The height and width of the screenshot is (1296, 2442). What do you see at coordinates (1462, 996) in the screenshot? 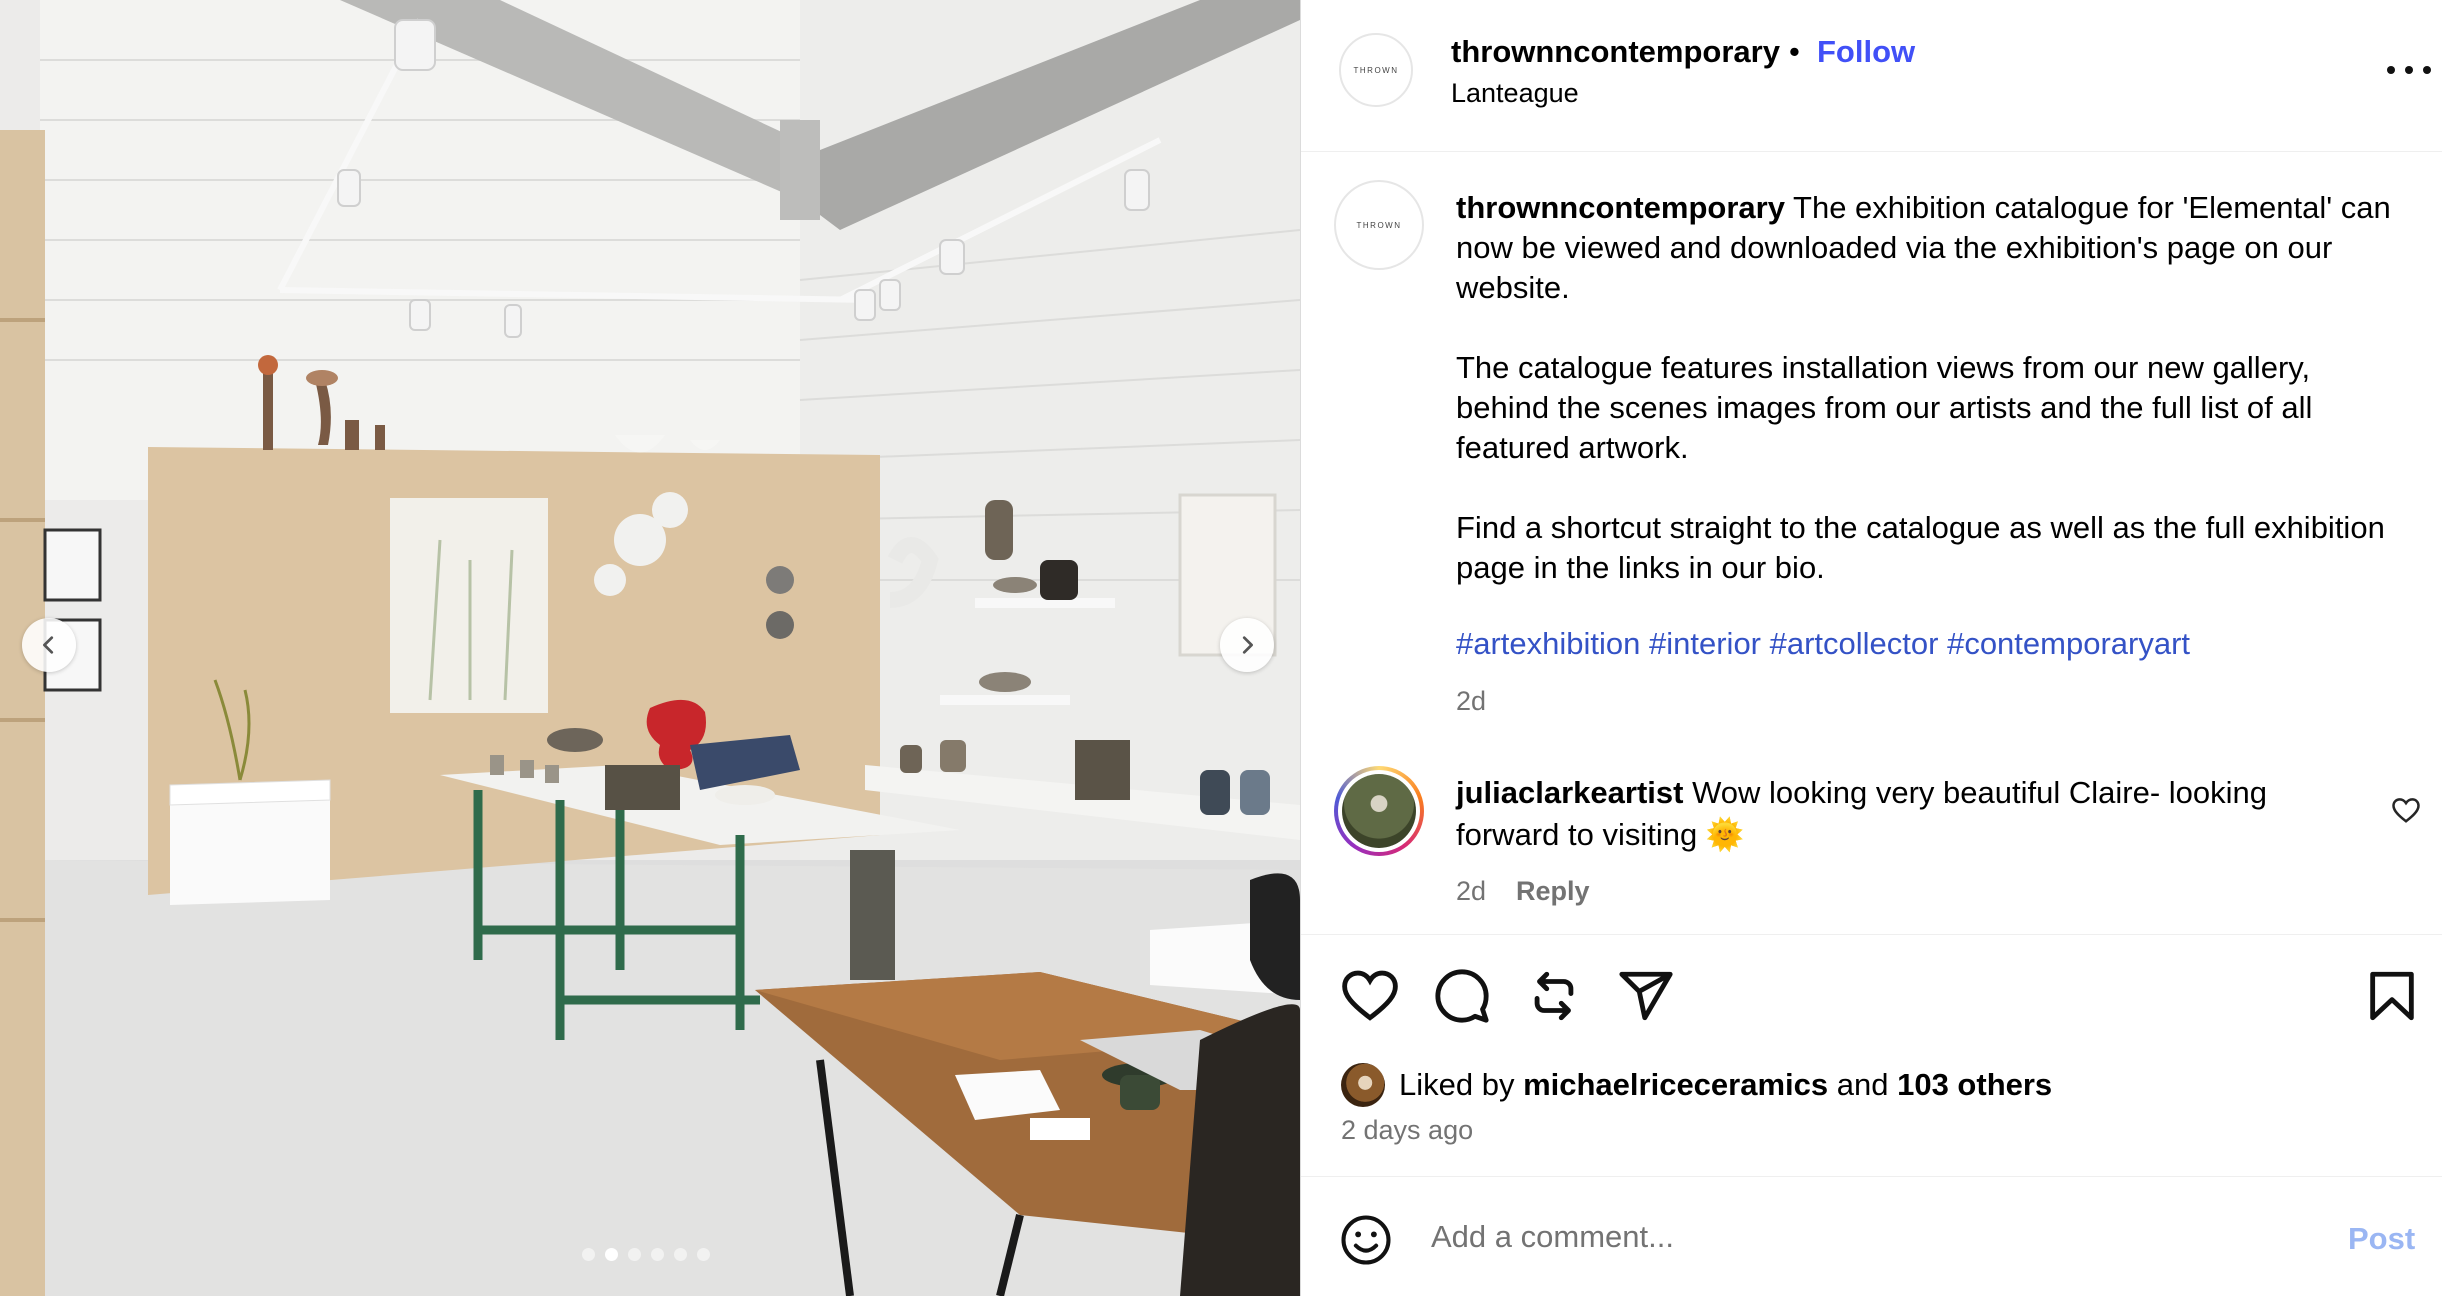
I see `comment-icon` at bounding box center [1462, 996].